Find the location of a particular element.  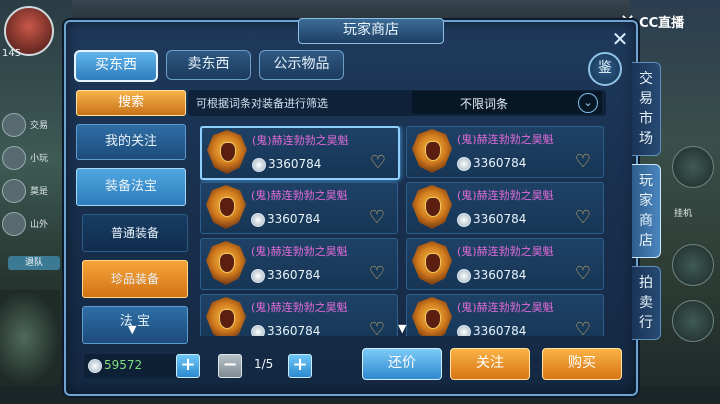

category-normal-equip: 普通装备 is located at coordinates (135, 233).